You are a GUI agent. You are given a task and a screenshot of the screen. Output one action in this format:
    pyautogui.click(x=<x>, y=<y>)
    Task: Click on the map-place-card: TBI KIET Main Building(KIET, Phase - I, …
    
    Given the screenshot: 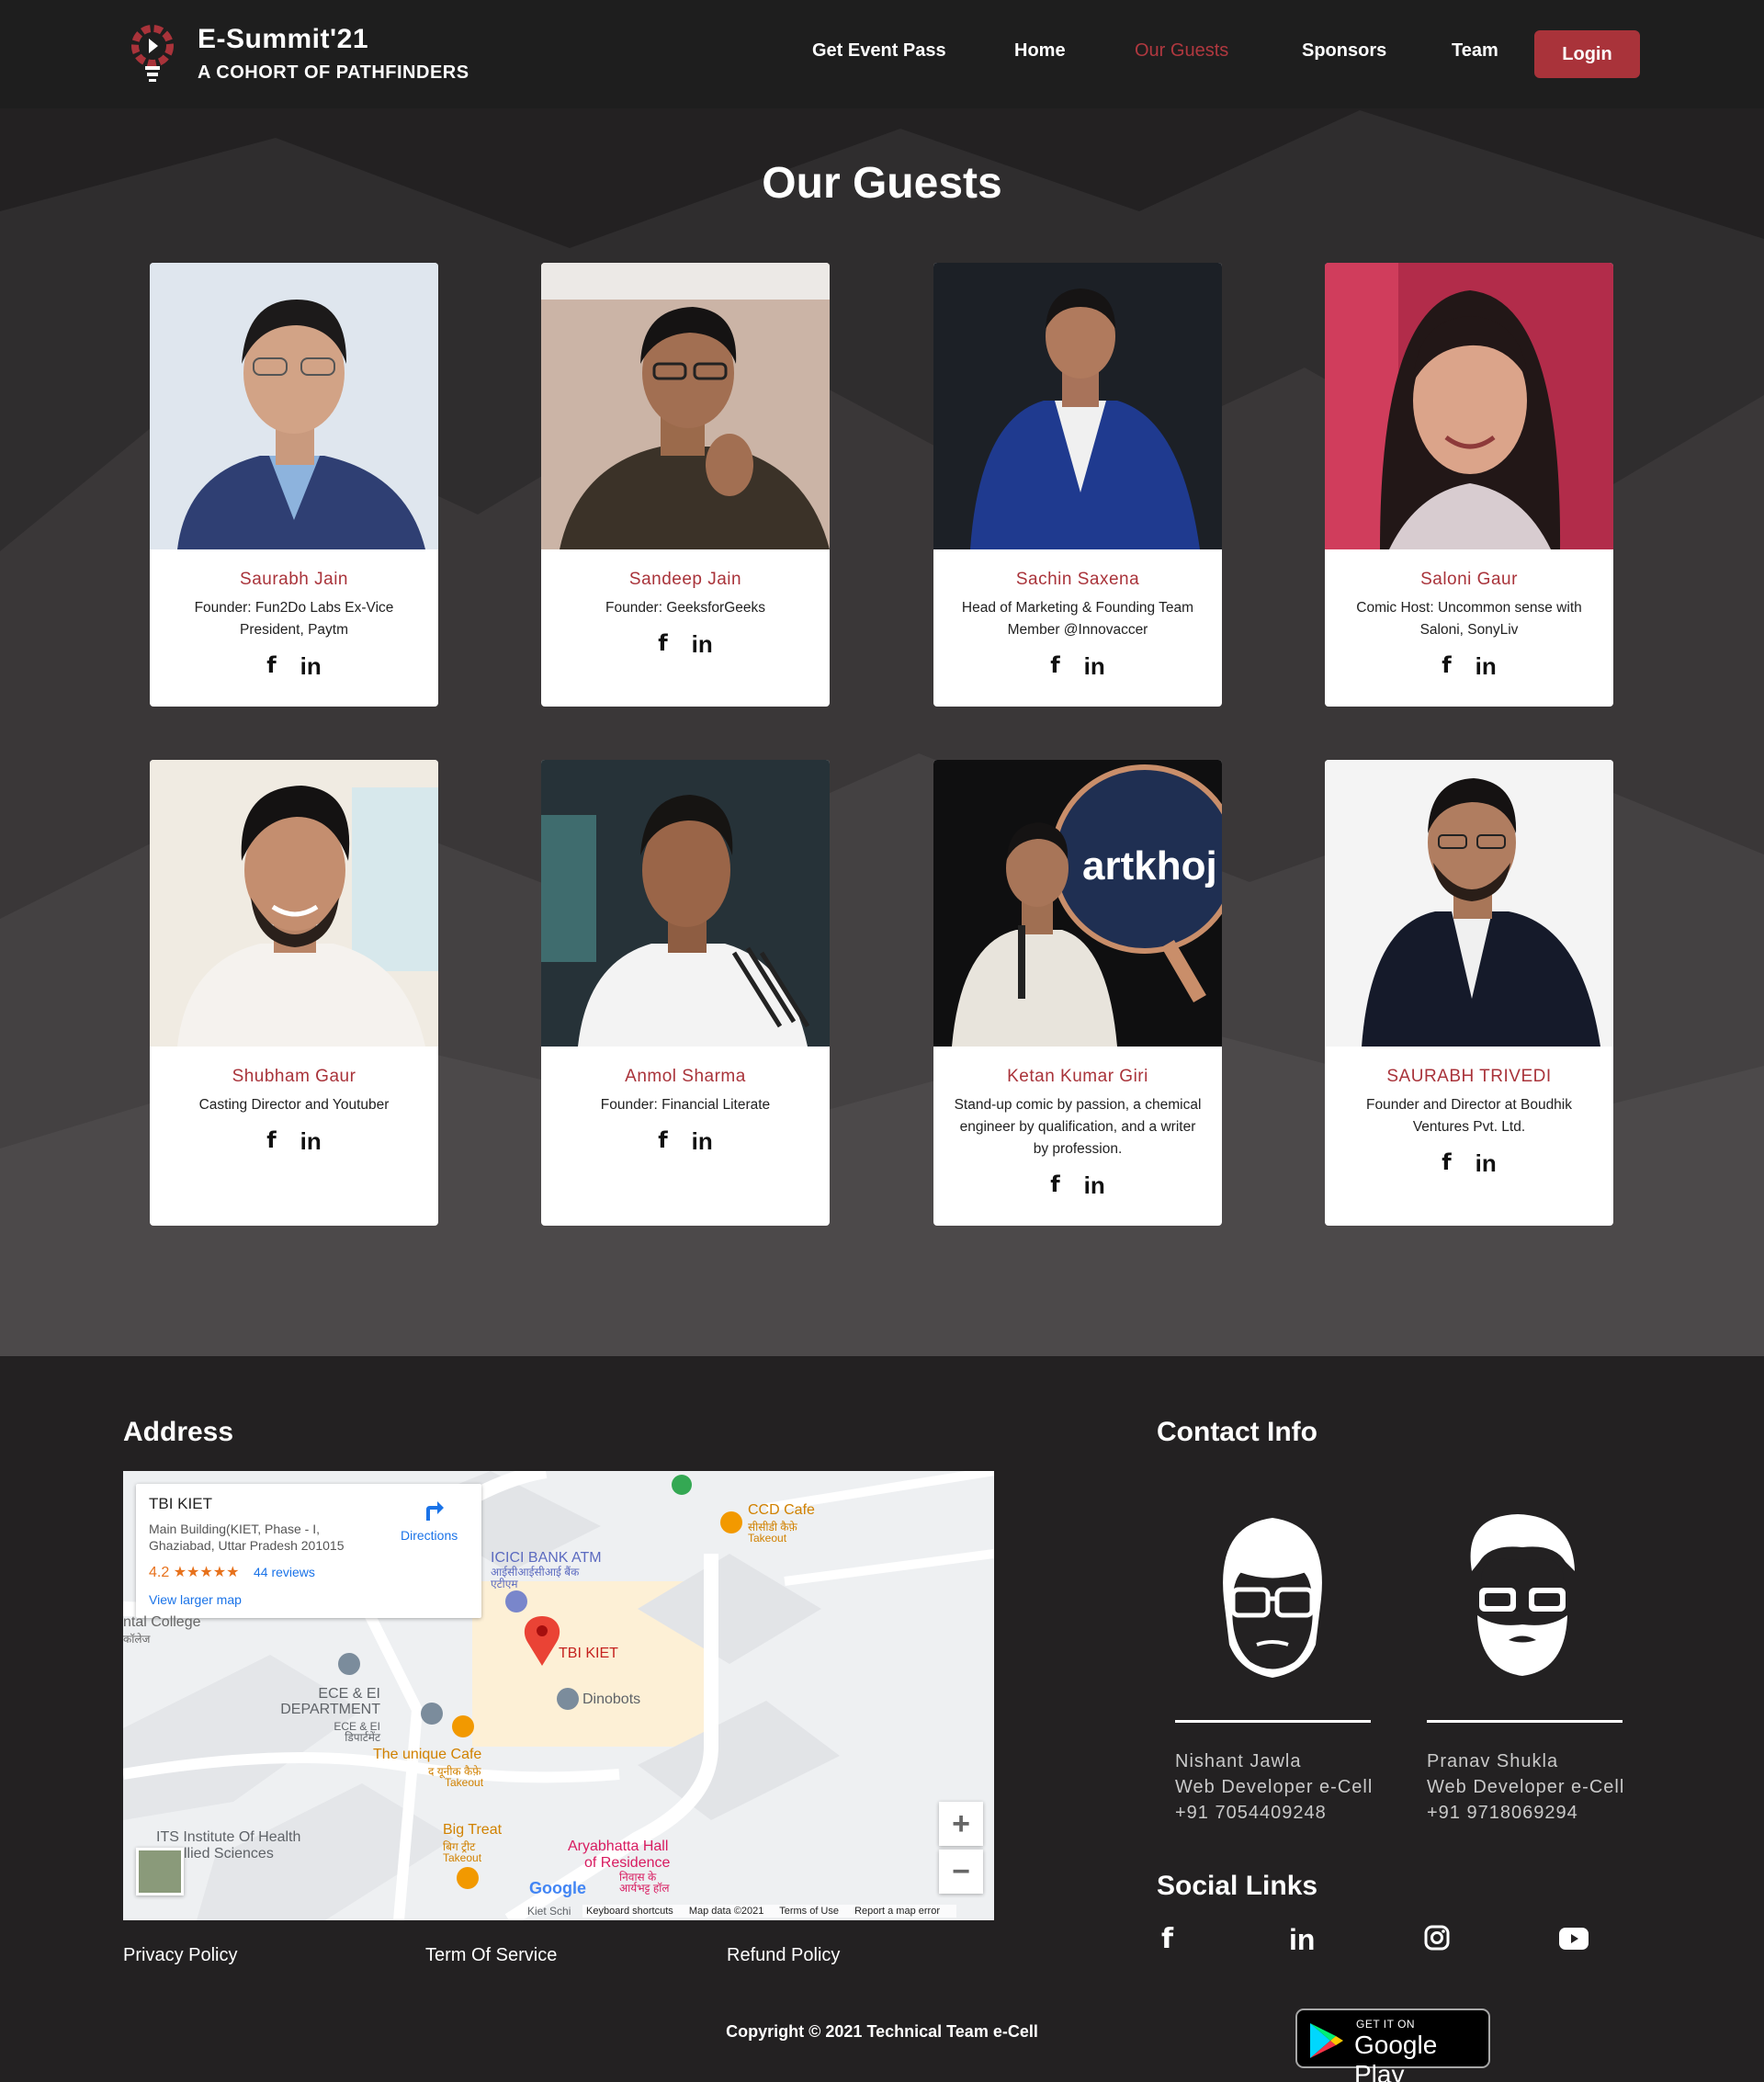 What is the action you would take?
    pyautogui.click(x=309, y=1551)
    